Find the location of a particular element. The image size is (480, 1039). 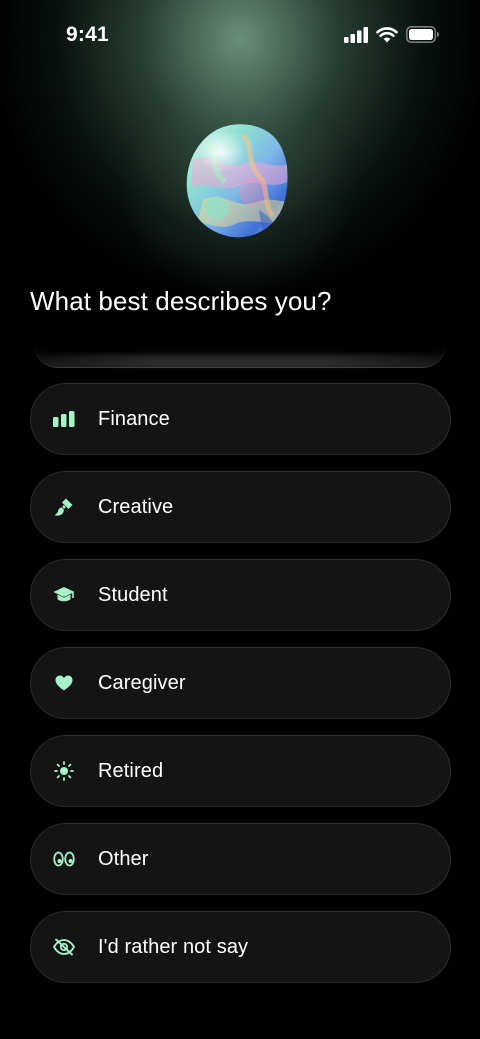

option-label: Creative is located at coordinates (136, 506).